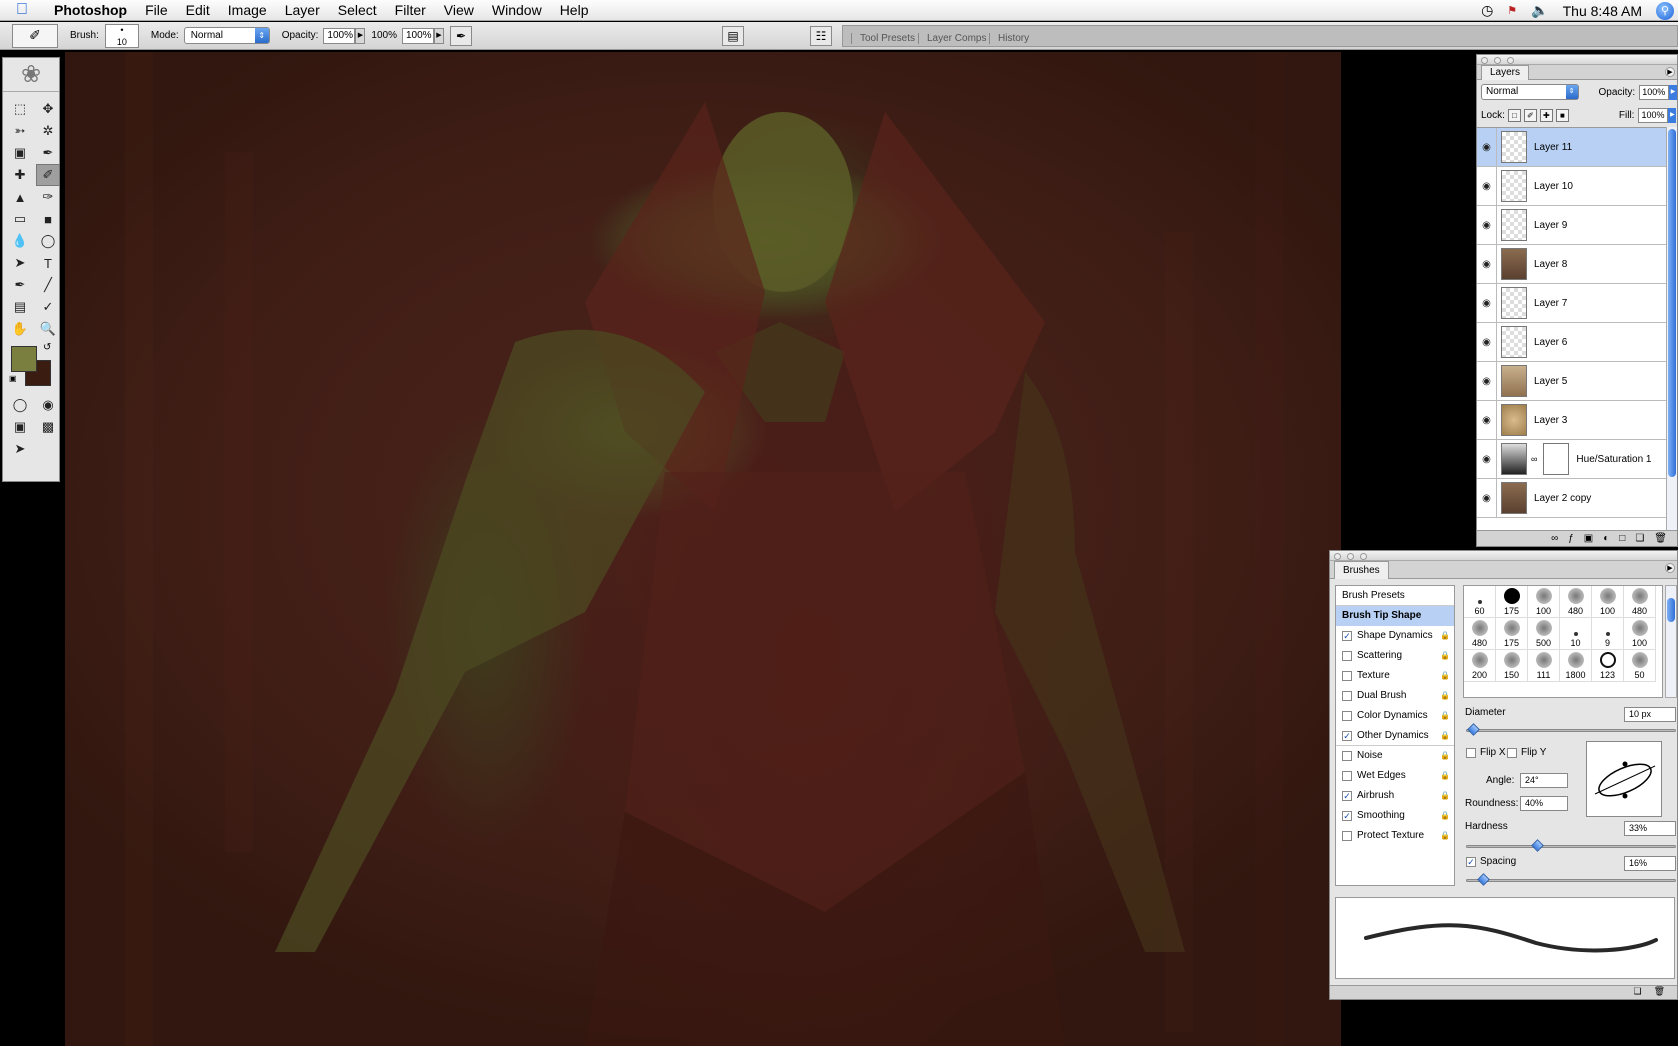 The height and width of the screenshot is (1046, 1678). Describe the element at coordinates (1512, 753) in the screenshot. I see `flip-y-checkbox` at that location.